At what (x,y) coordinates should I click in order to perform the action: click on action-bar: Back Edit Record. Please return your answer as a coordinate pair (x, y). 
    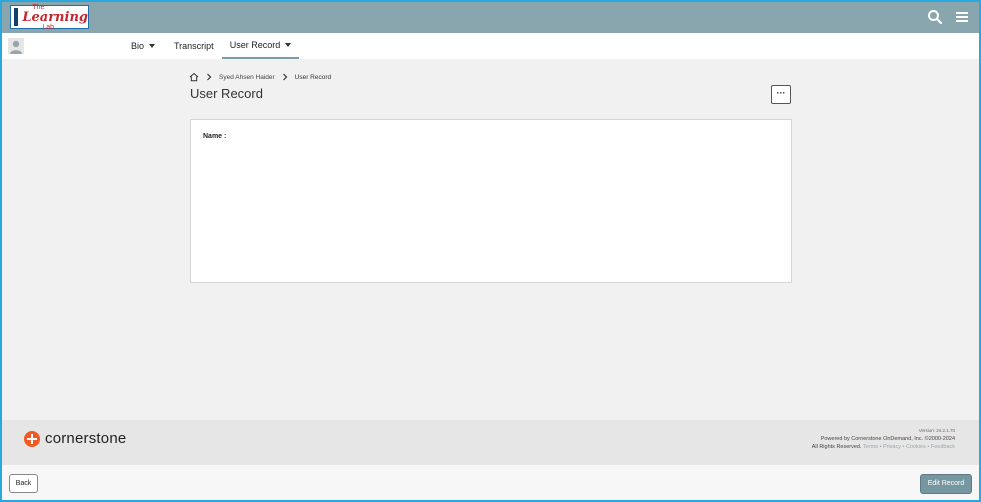
    Looking at the image, I should click on (490, 482).